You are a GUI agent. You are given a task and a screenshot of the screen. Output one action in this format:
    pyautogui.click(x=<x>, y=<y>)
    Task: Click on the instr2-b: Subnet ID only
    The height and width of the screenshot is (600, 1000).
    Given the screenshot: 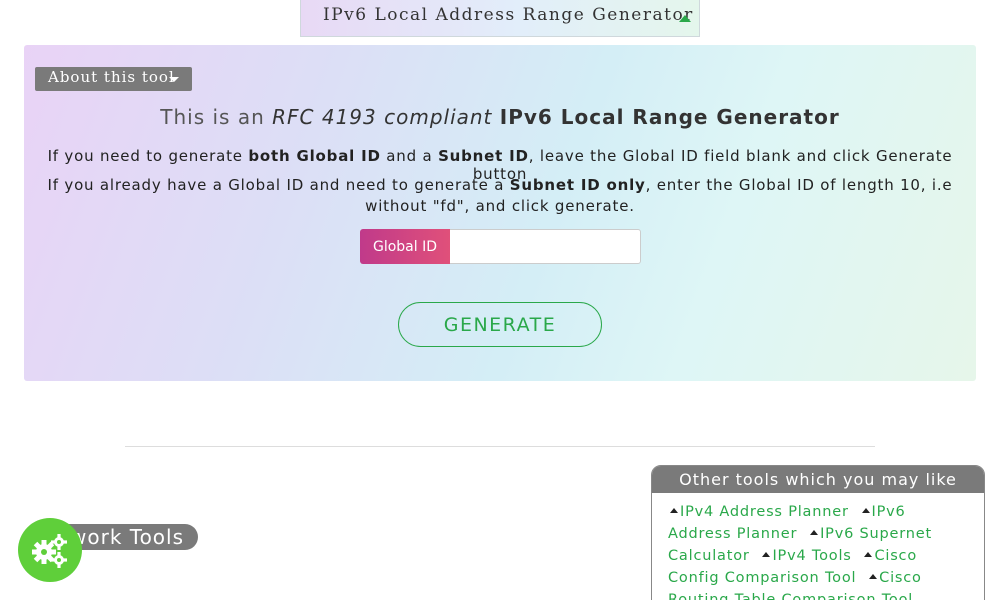 What is the action you would take?
    pyautogui.click(x=577, y=185)
    